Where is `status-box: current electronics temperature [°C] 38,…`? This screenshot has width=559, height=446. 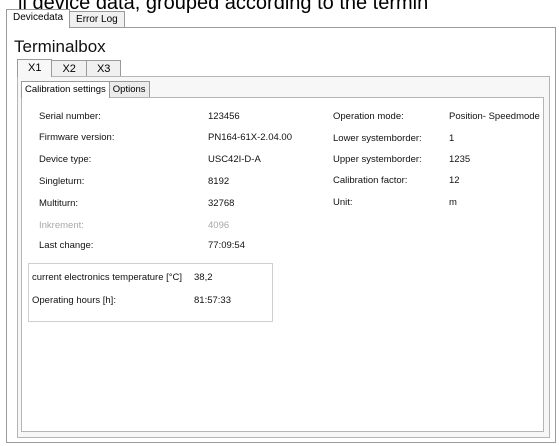
status-box: current electronics temperature [°C] 38,… is located at coordinates (150, 292).